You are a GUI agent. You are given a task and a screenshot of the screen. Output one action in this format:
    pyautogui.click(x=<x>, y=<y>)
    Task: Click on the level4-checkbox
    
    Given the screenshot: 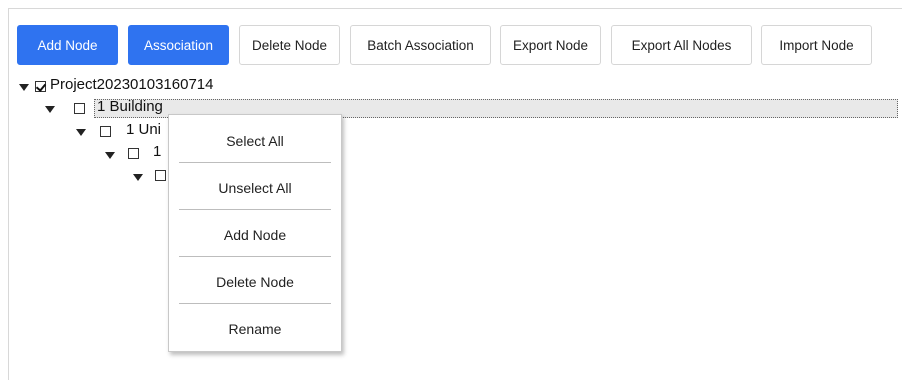 What is the action you would take?
    pyautogui.click(x=160, y=175)
    